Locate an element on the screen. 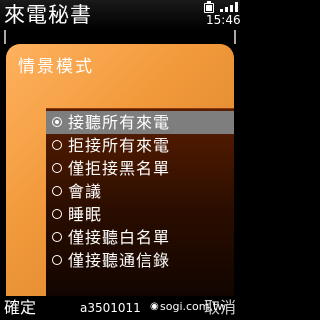  option-label: 會議 is located at coordinates (85, 191).